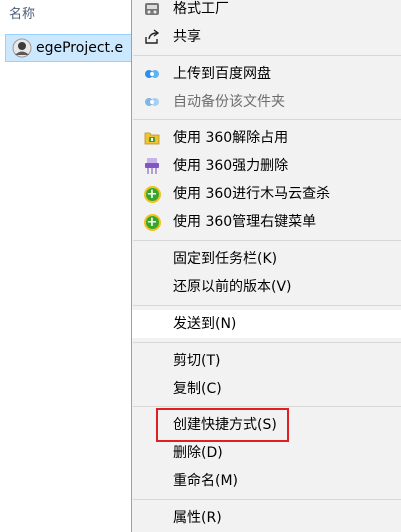 Image resolution: width=401 pixels, height=532 pixels. What do you see at coordinates (222, 74) in the screenshot?
I see `menu-item-label: 上传到百度网盘` at bounding box center [222, 74].